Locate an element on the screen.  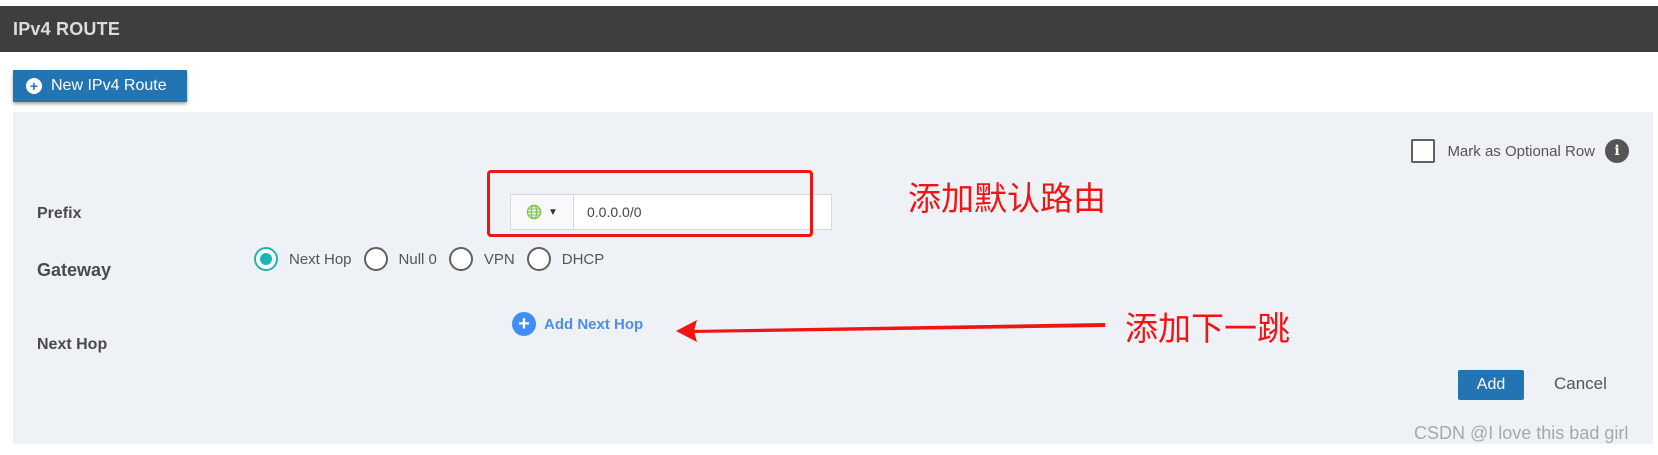
annotation-arrow is located at coordinates (890, 331).